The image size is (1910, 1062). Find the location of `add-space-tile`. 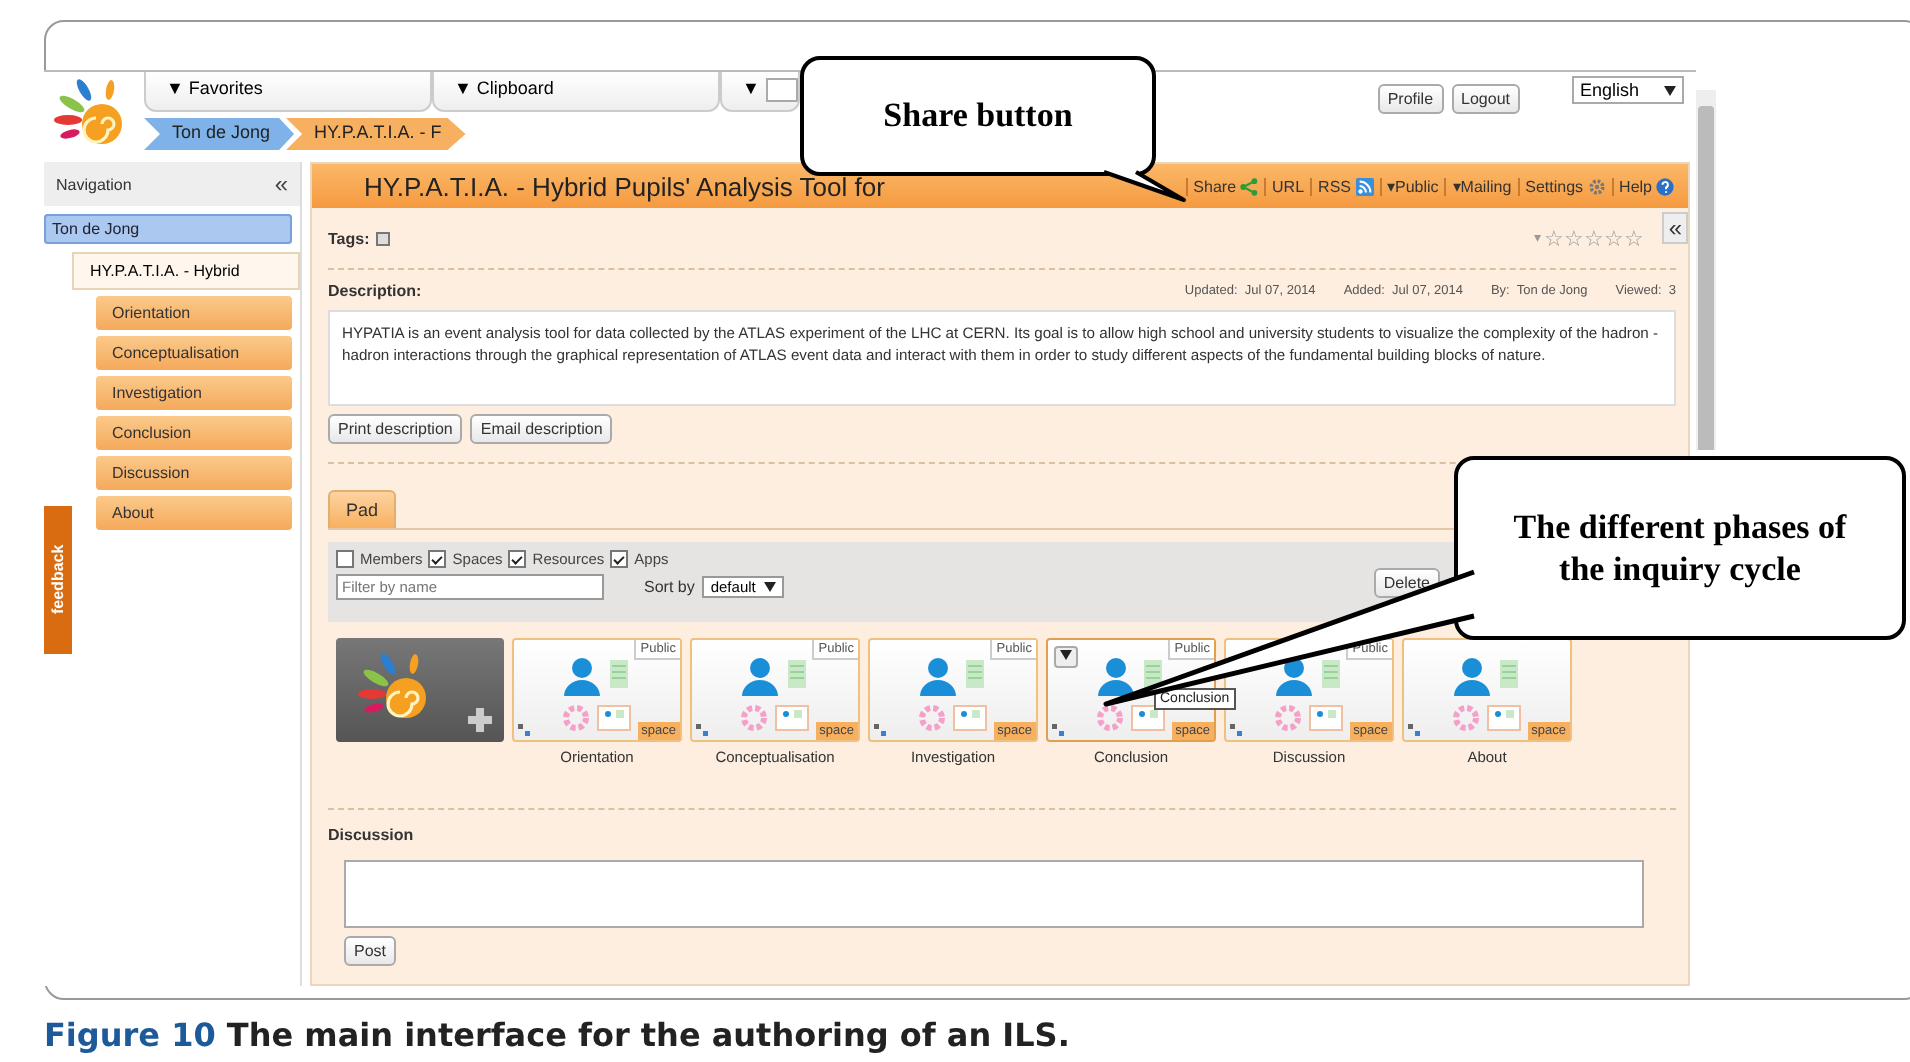

add-space-tile is located at coordinates (420, 690).